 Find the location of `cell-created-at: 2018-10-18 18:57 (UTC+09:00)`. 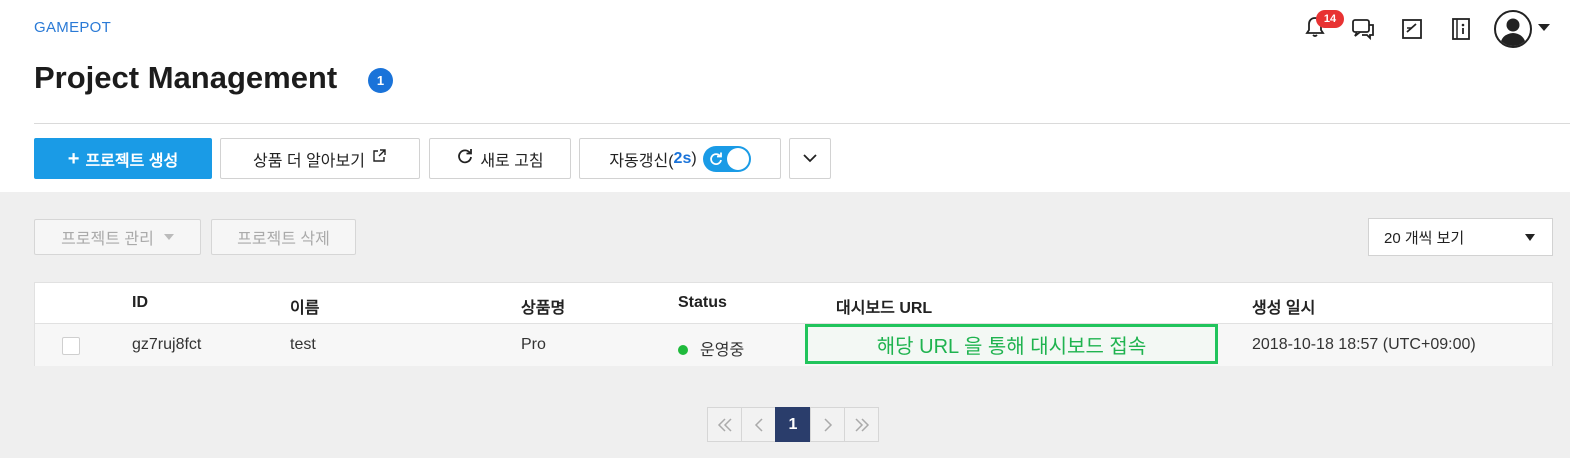

cell-created-at: 2018-10-18 18:57 (UTC+09:00) is located at coordinates (1364, 344).